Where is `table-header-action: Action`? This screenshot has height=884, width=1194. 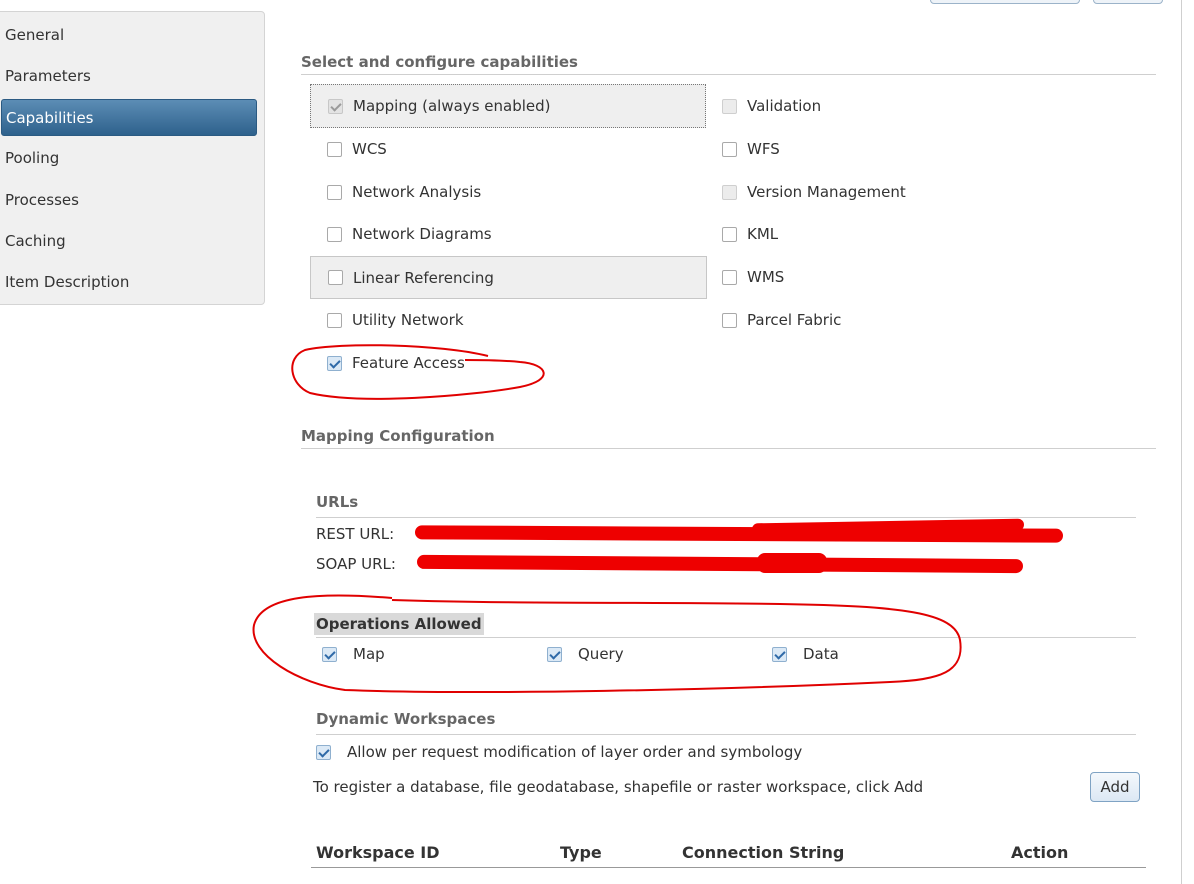
table-header-action: Action is located at coordinates (1040, 852).